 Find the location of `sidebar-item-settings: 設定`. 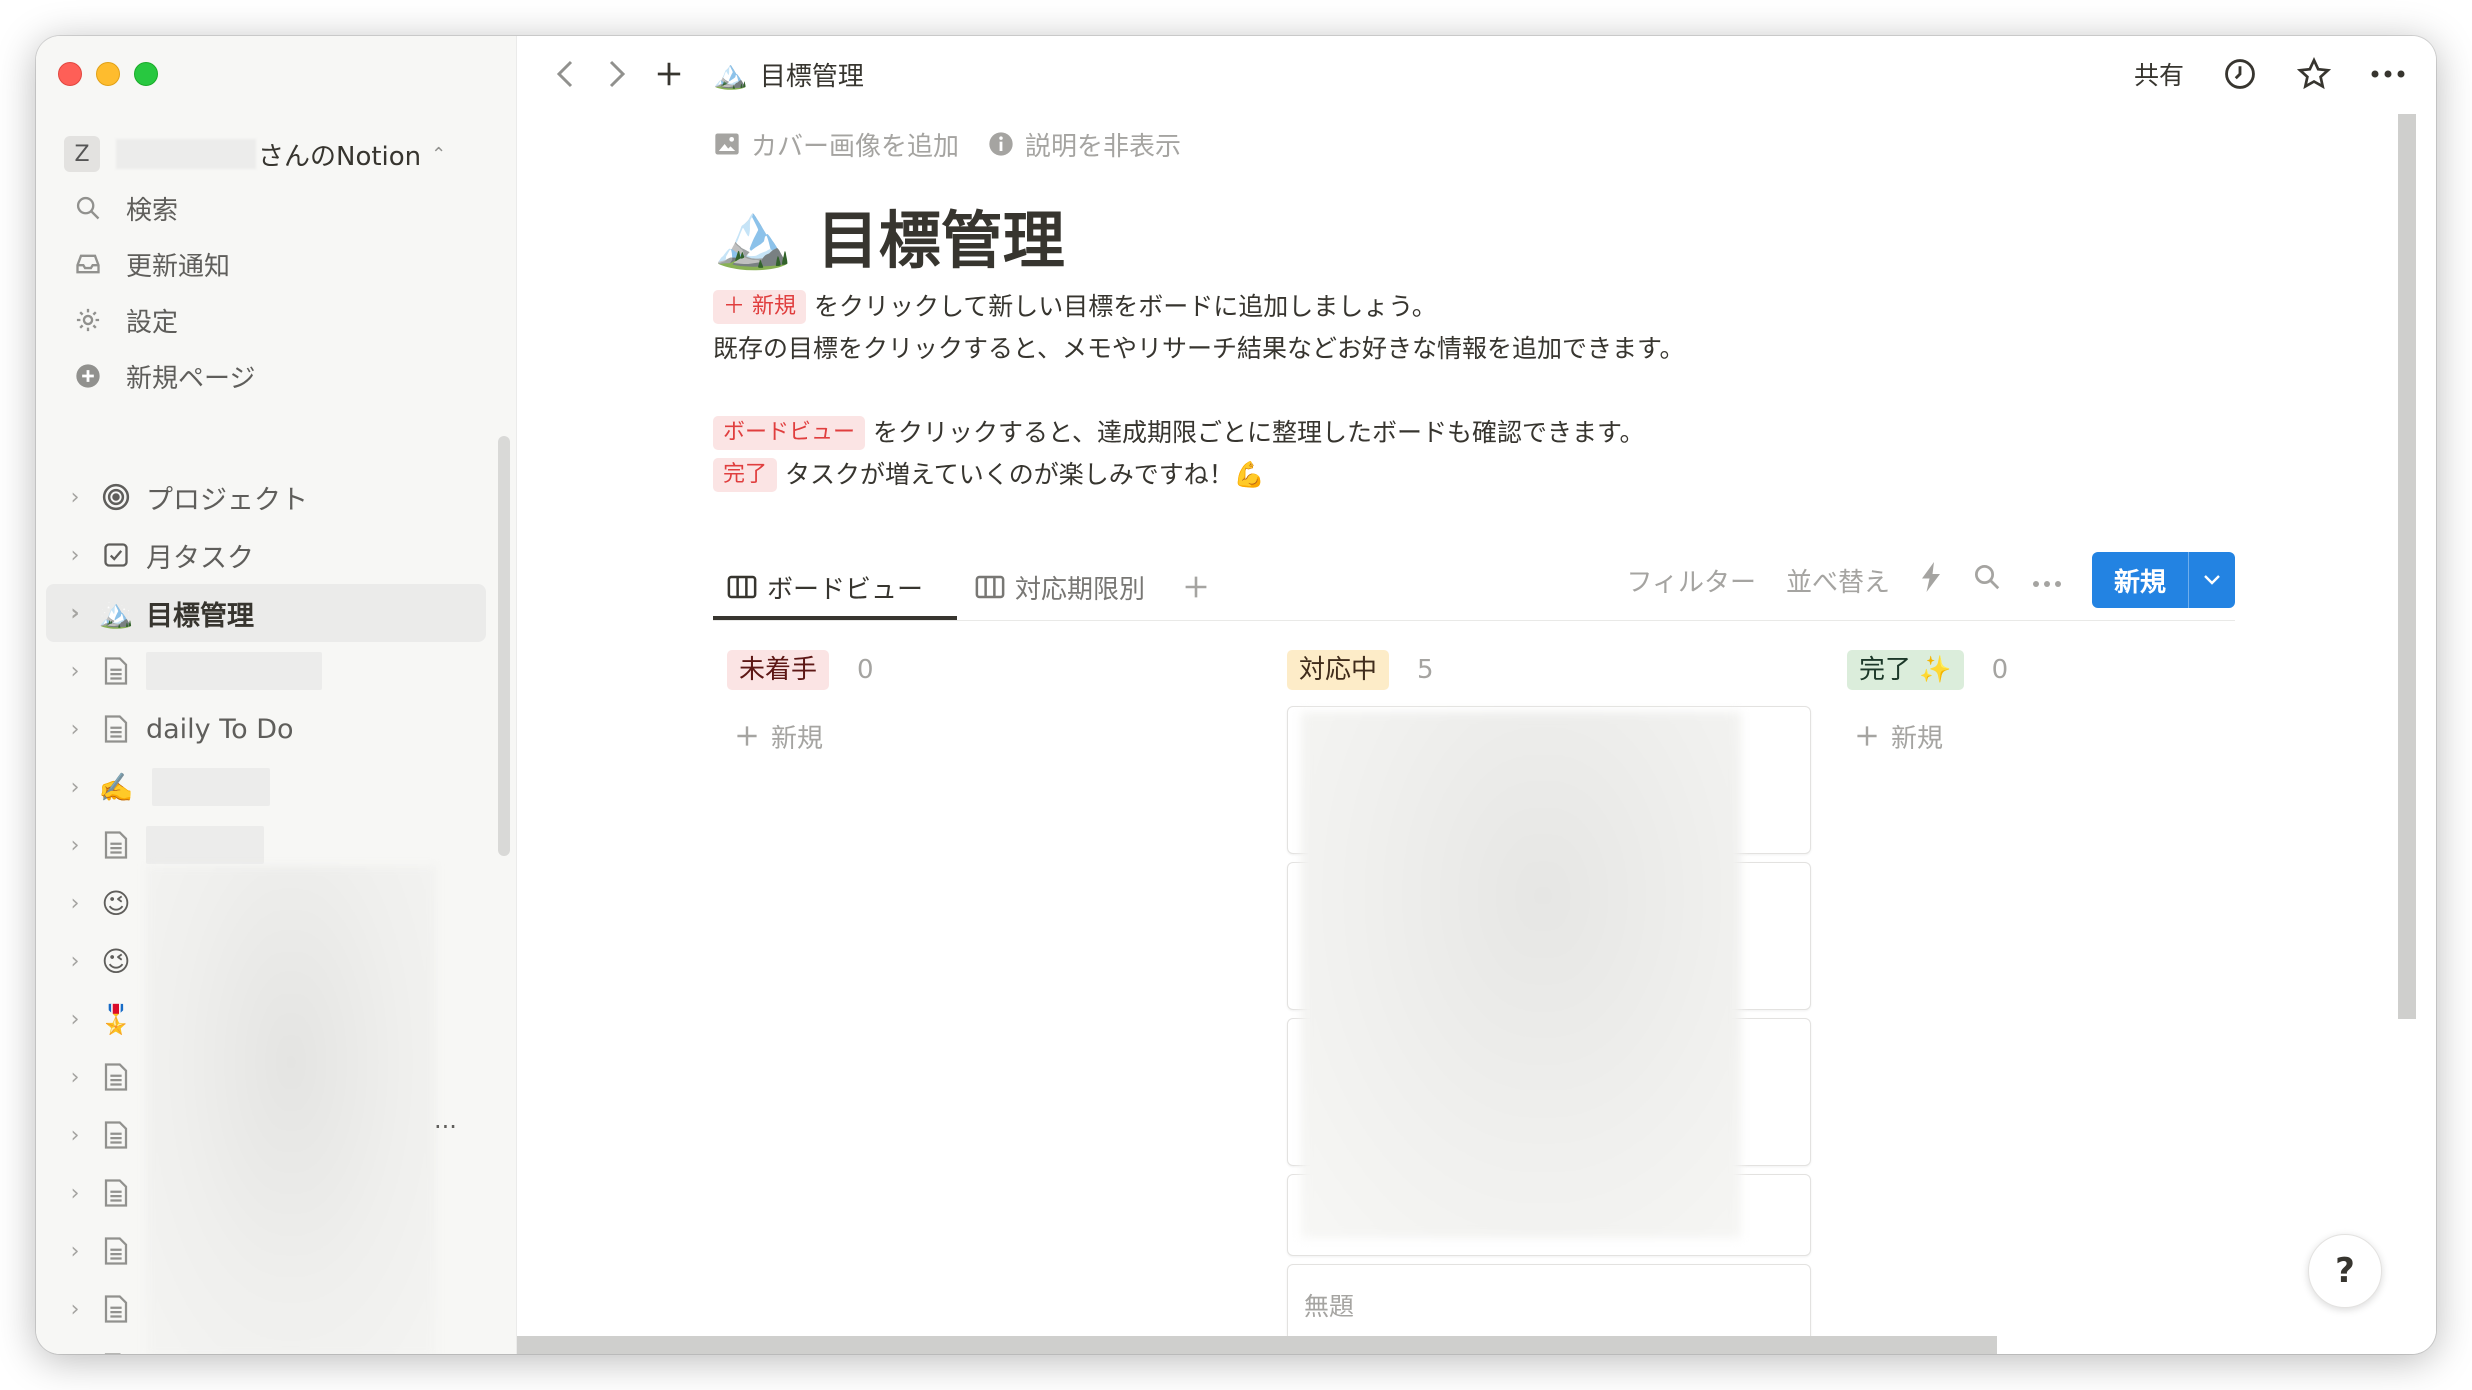

sidebar-item-settings: 設定 is located at coordinates (284, 320).